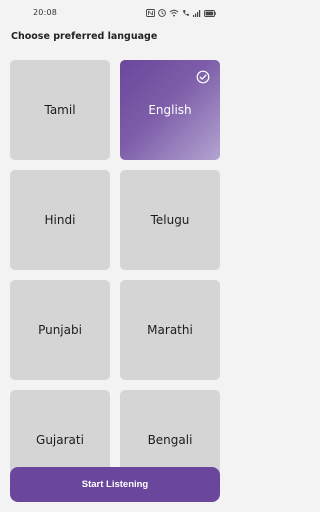 This screenshot has height=512, width=320. I want to click on language-label: Marathi, so click(170, 330).